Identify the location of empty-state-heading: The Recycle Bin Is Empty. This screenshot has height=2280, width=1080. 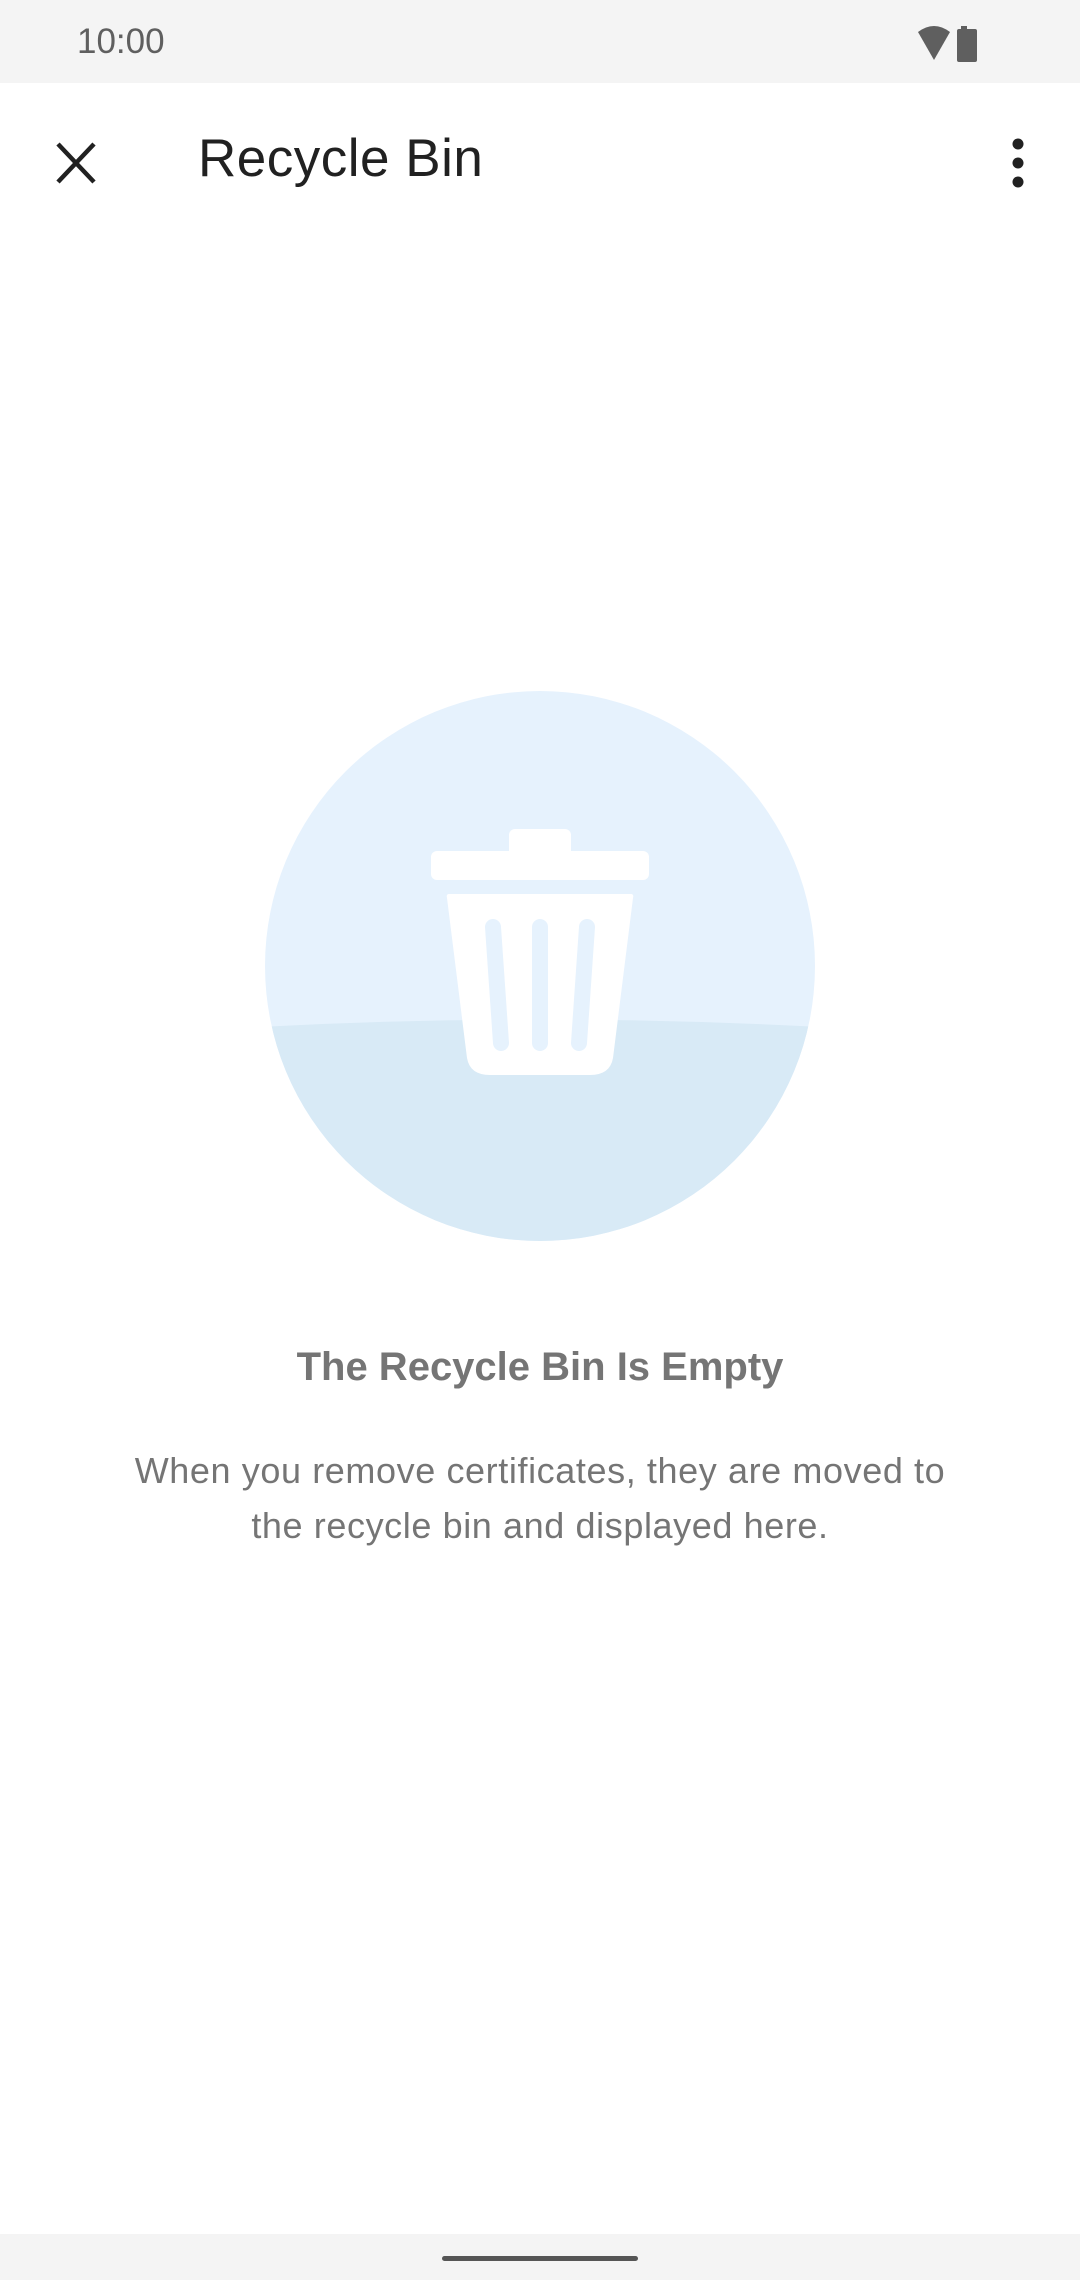
(540, 1367).